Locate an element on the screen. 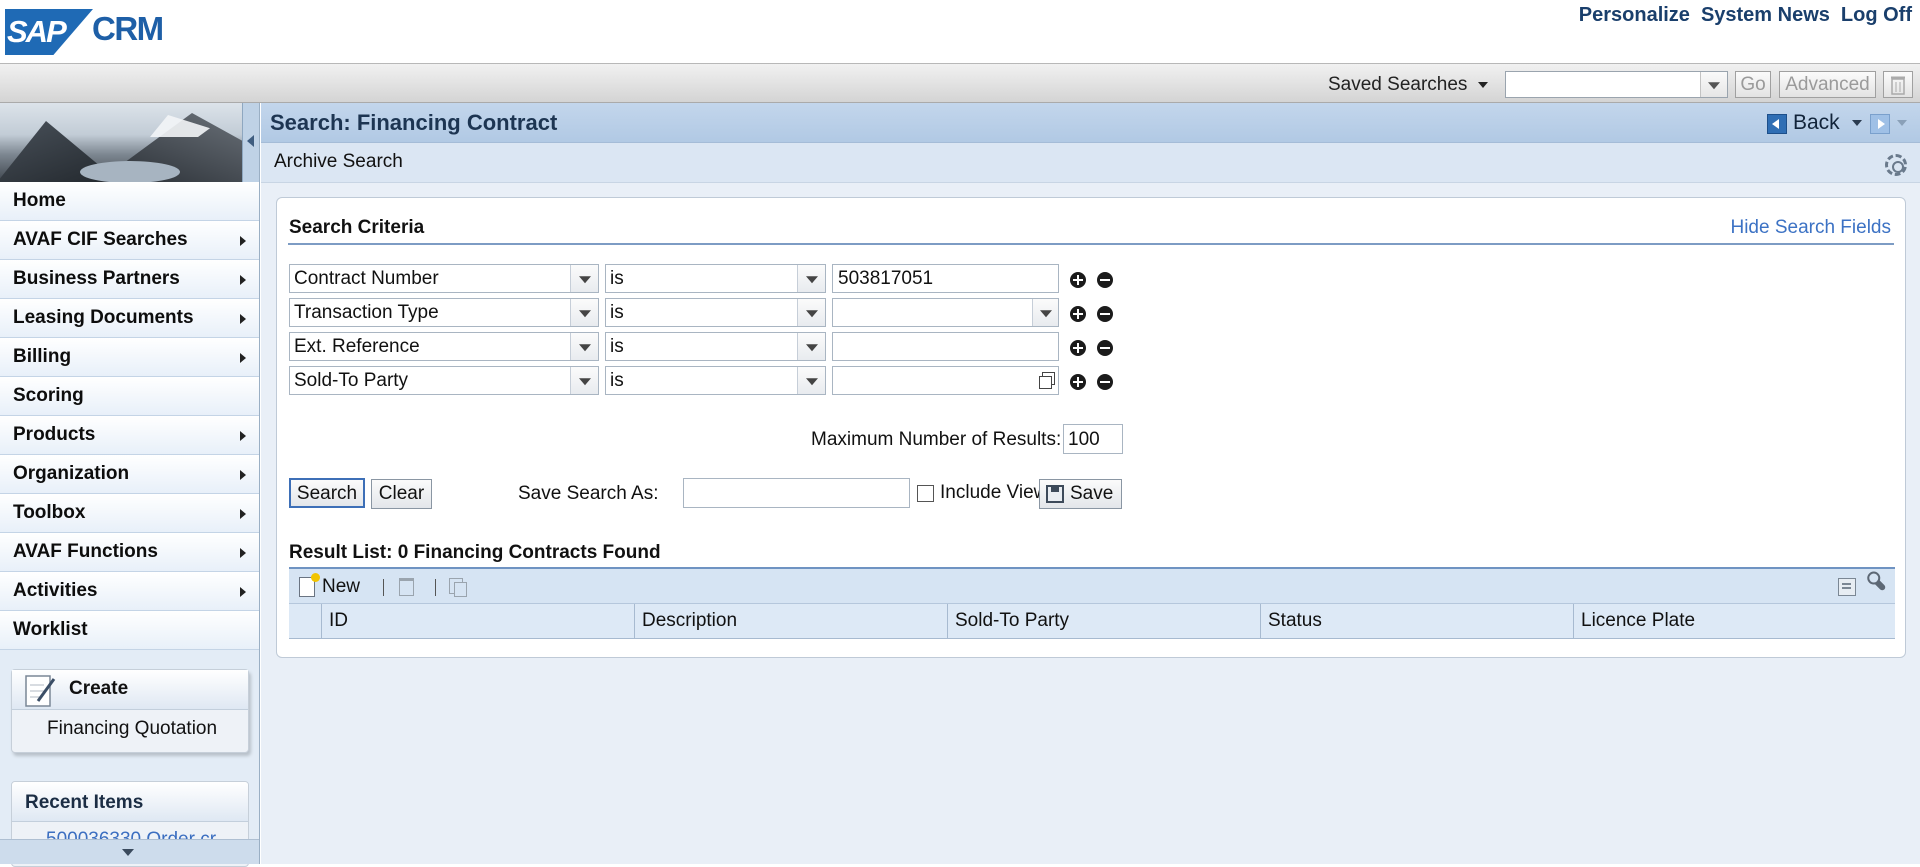 This screenshot has width=1920, height=867. criteria-field-select: Ext. Reference is located at coordinates (444, 346).